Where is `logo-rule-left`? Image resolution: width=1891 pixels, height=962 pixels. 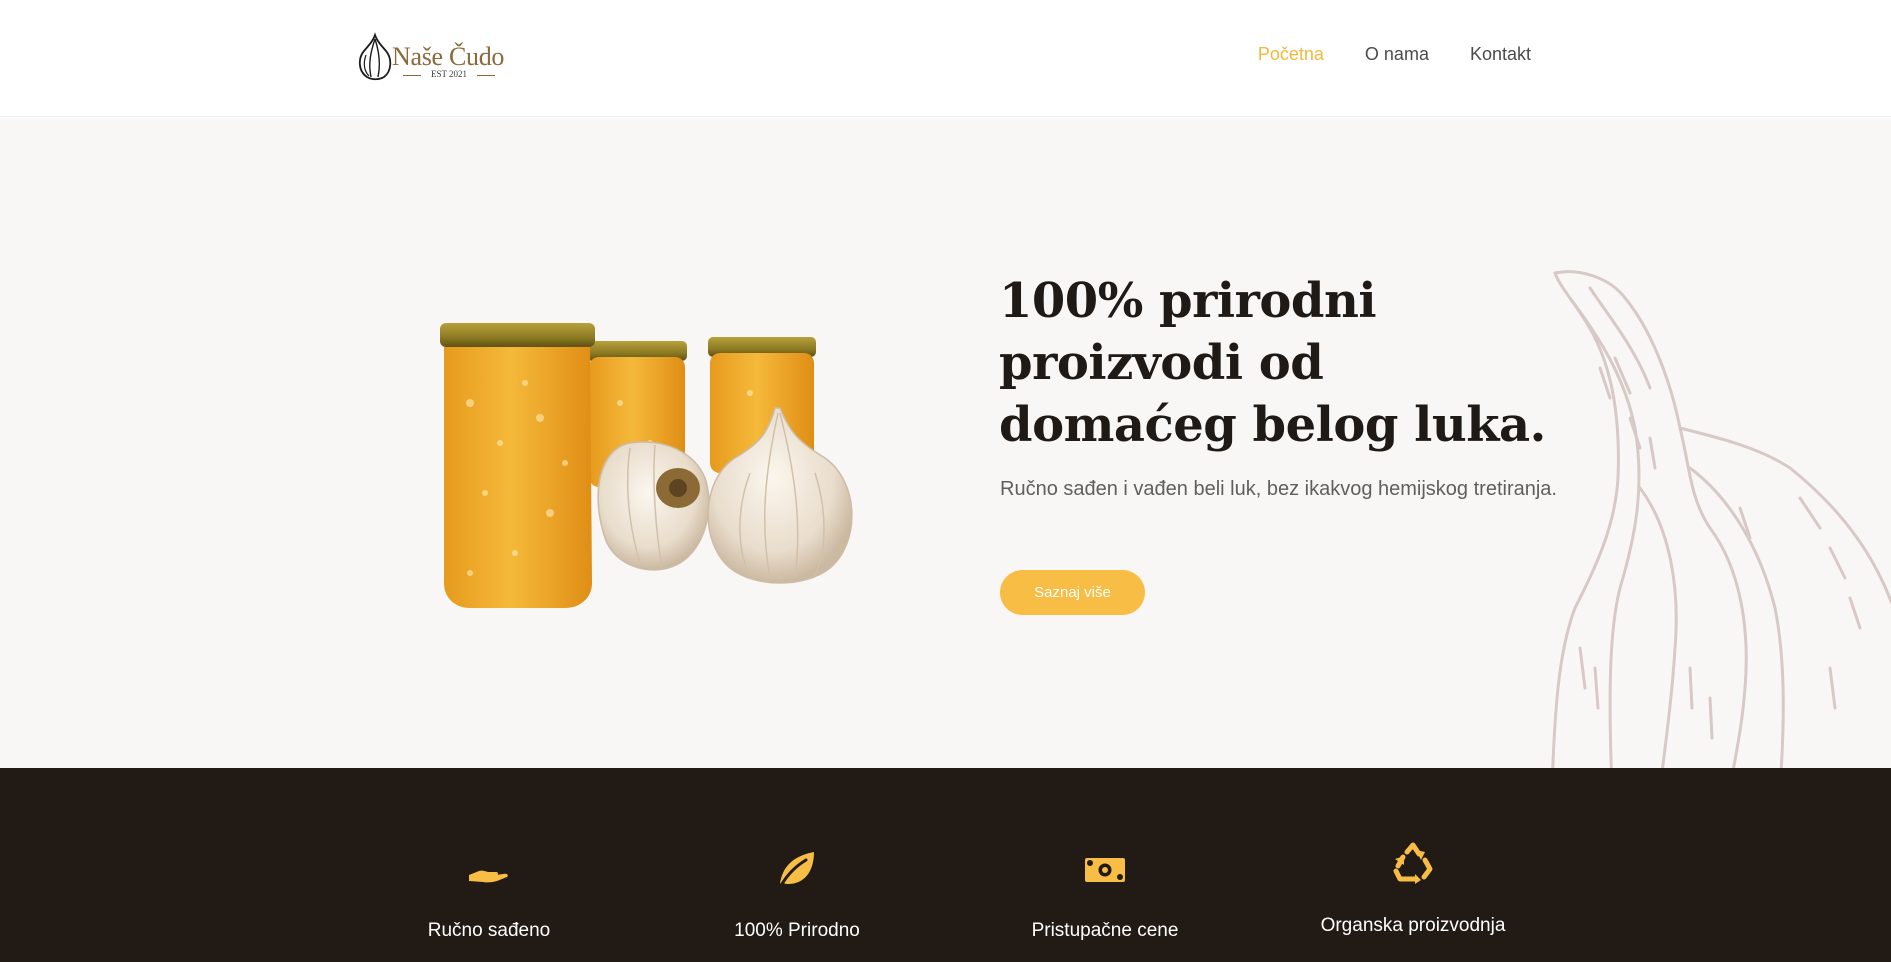 logo-rule-left is located at coordinates (412, 75).